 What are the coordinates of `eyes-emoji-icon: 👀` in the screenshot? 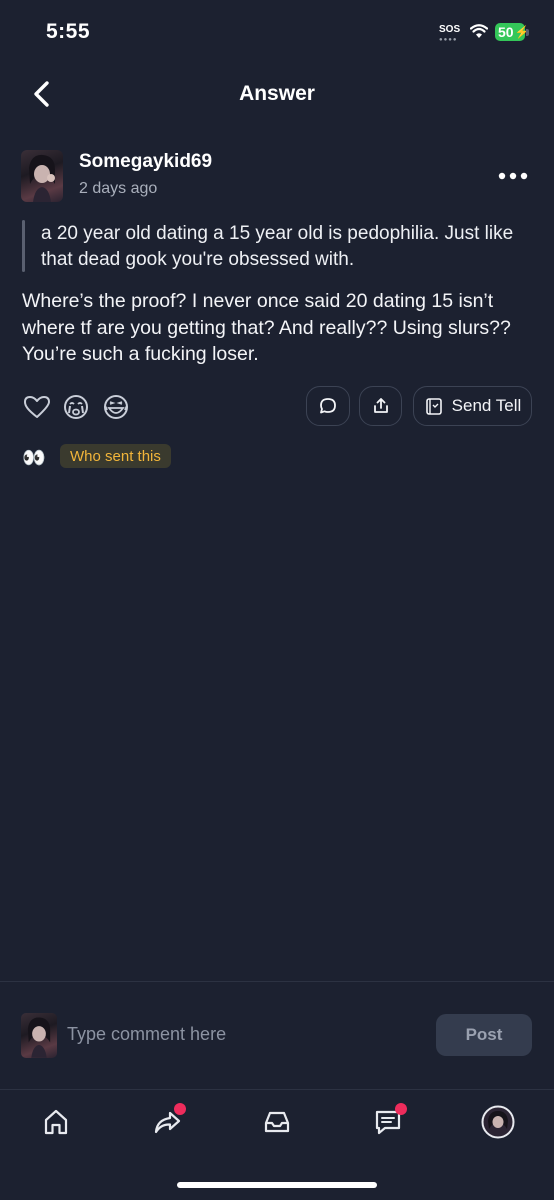 It's located at (34, 458).